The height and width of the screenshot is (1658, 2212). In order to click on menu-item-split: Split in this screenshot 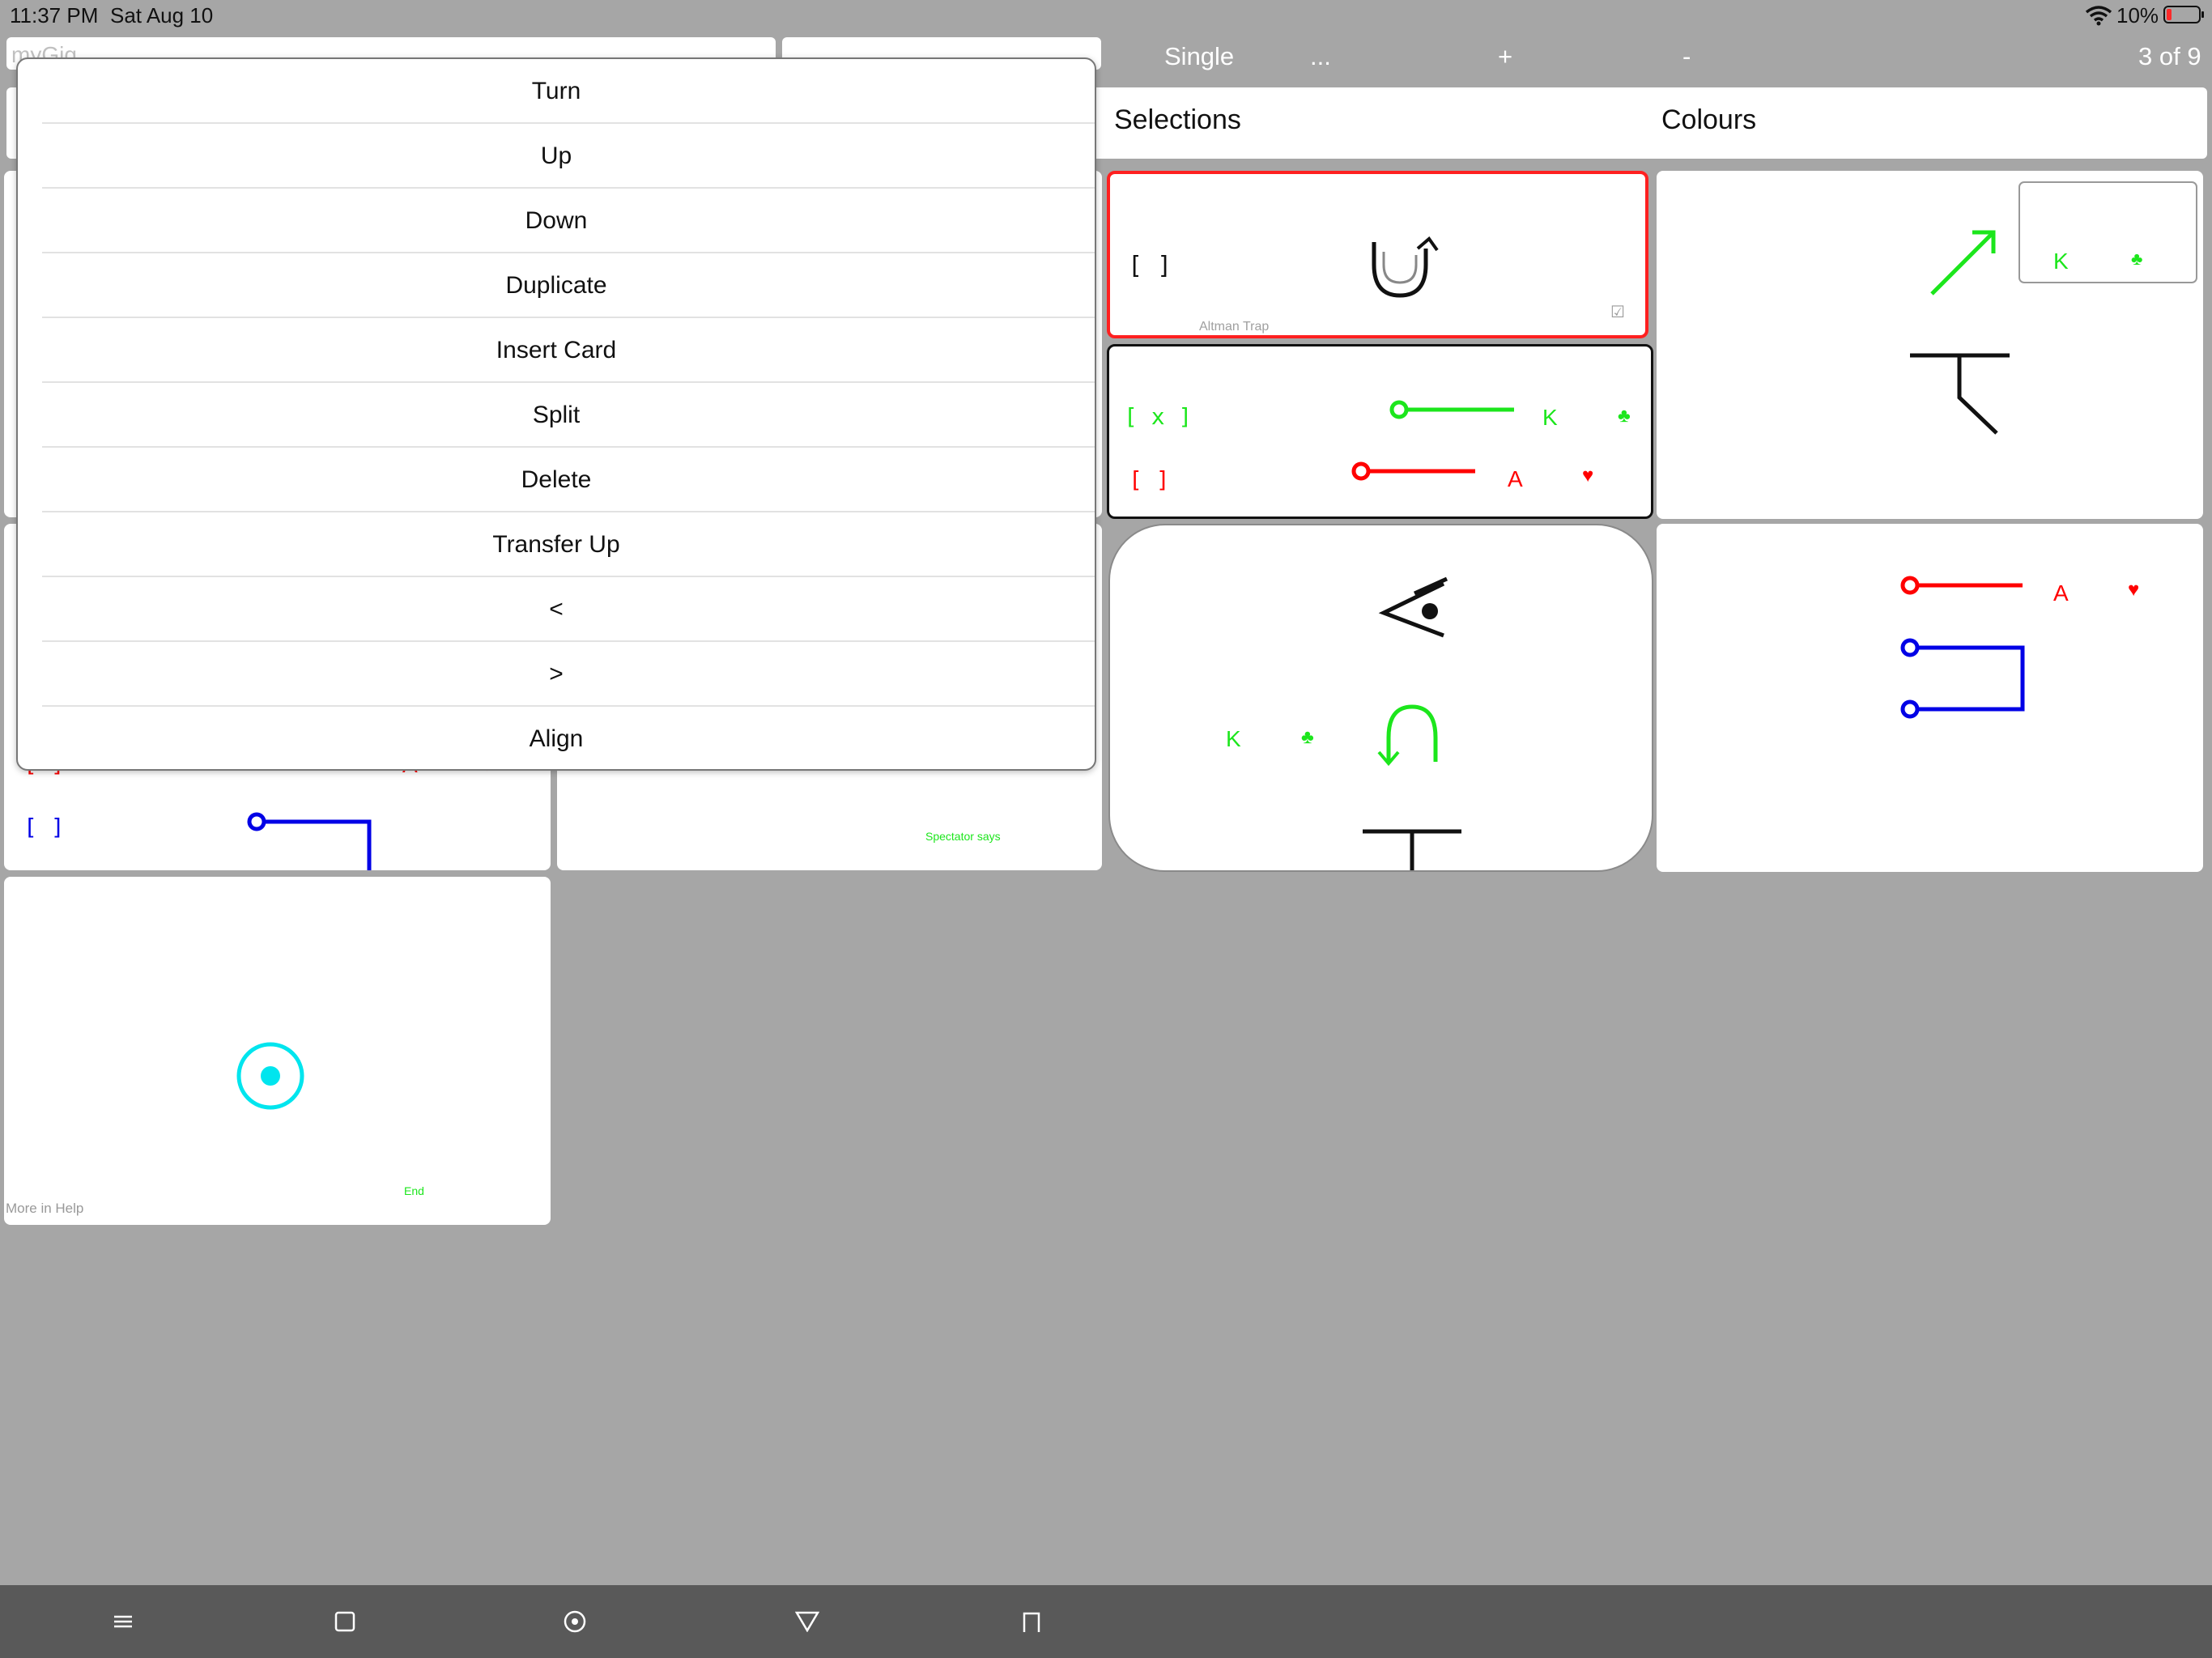, I will do `click(556, 415)`.